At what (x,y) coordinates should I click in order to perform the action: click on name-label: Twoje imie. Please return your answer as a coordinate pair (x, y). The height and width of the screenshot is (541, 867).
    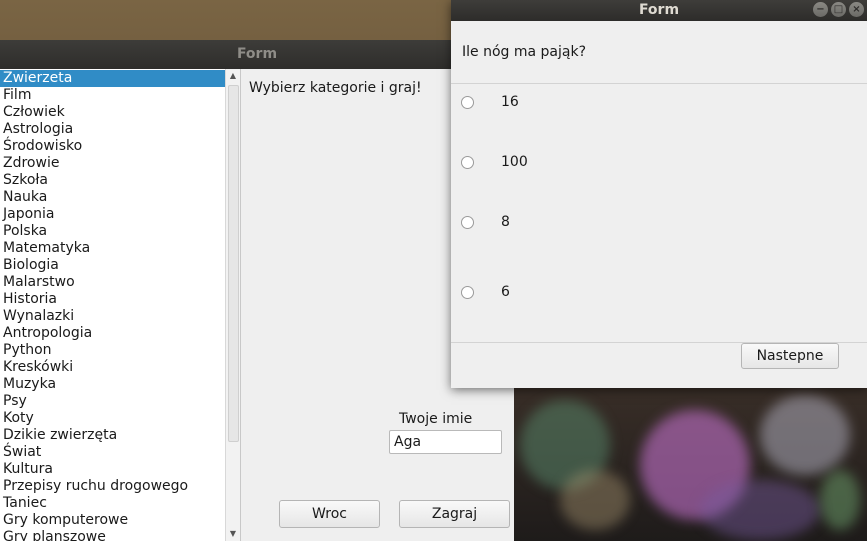
    Looking at the image, I should click on (436, 419).